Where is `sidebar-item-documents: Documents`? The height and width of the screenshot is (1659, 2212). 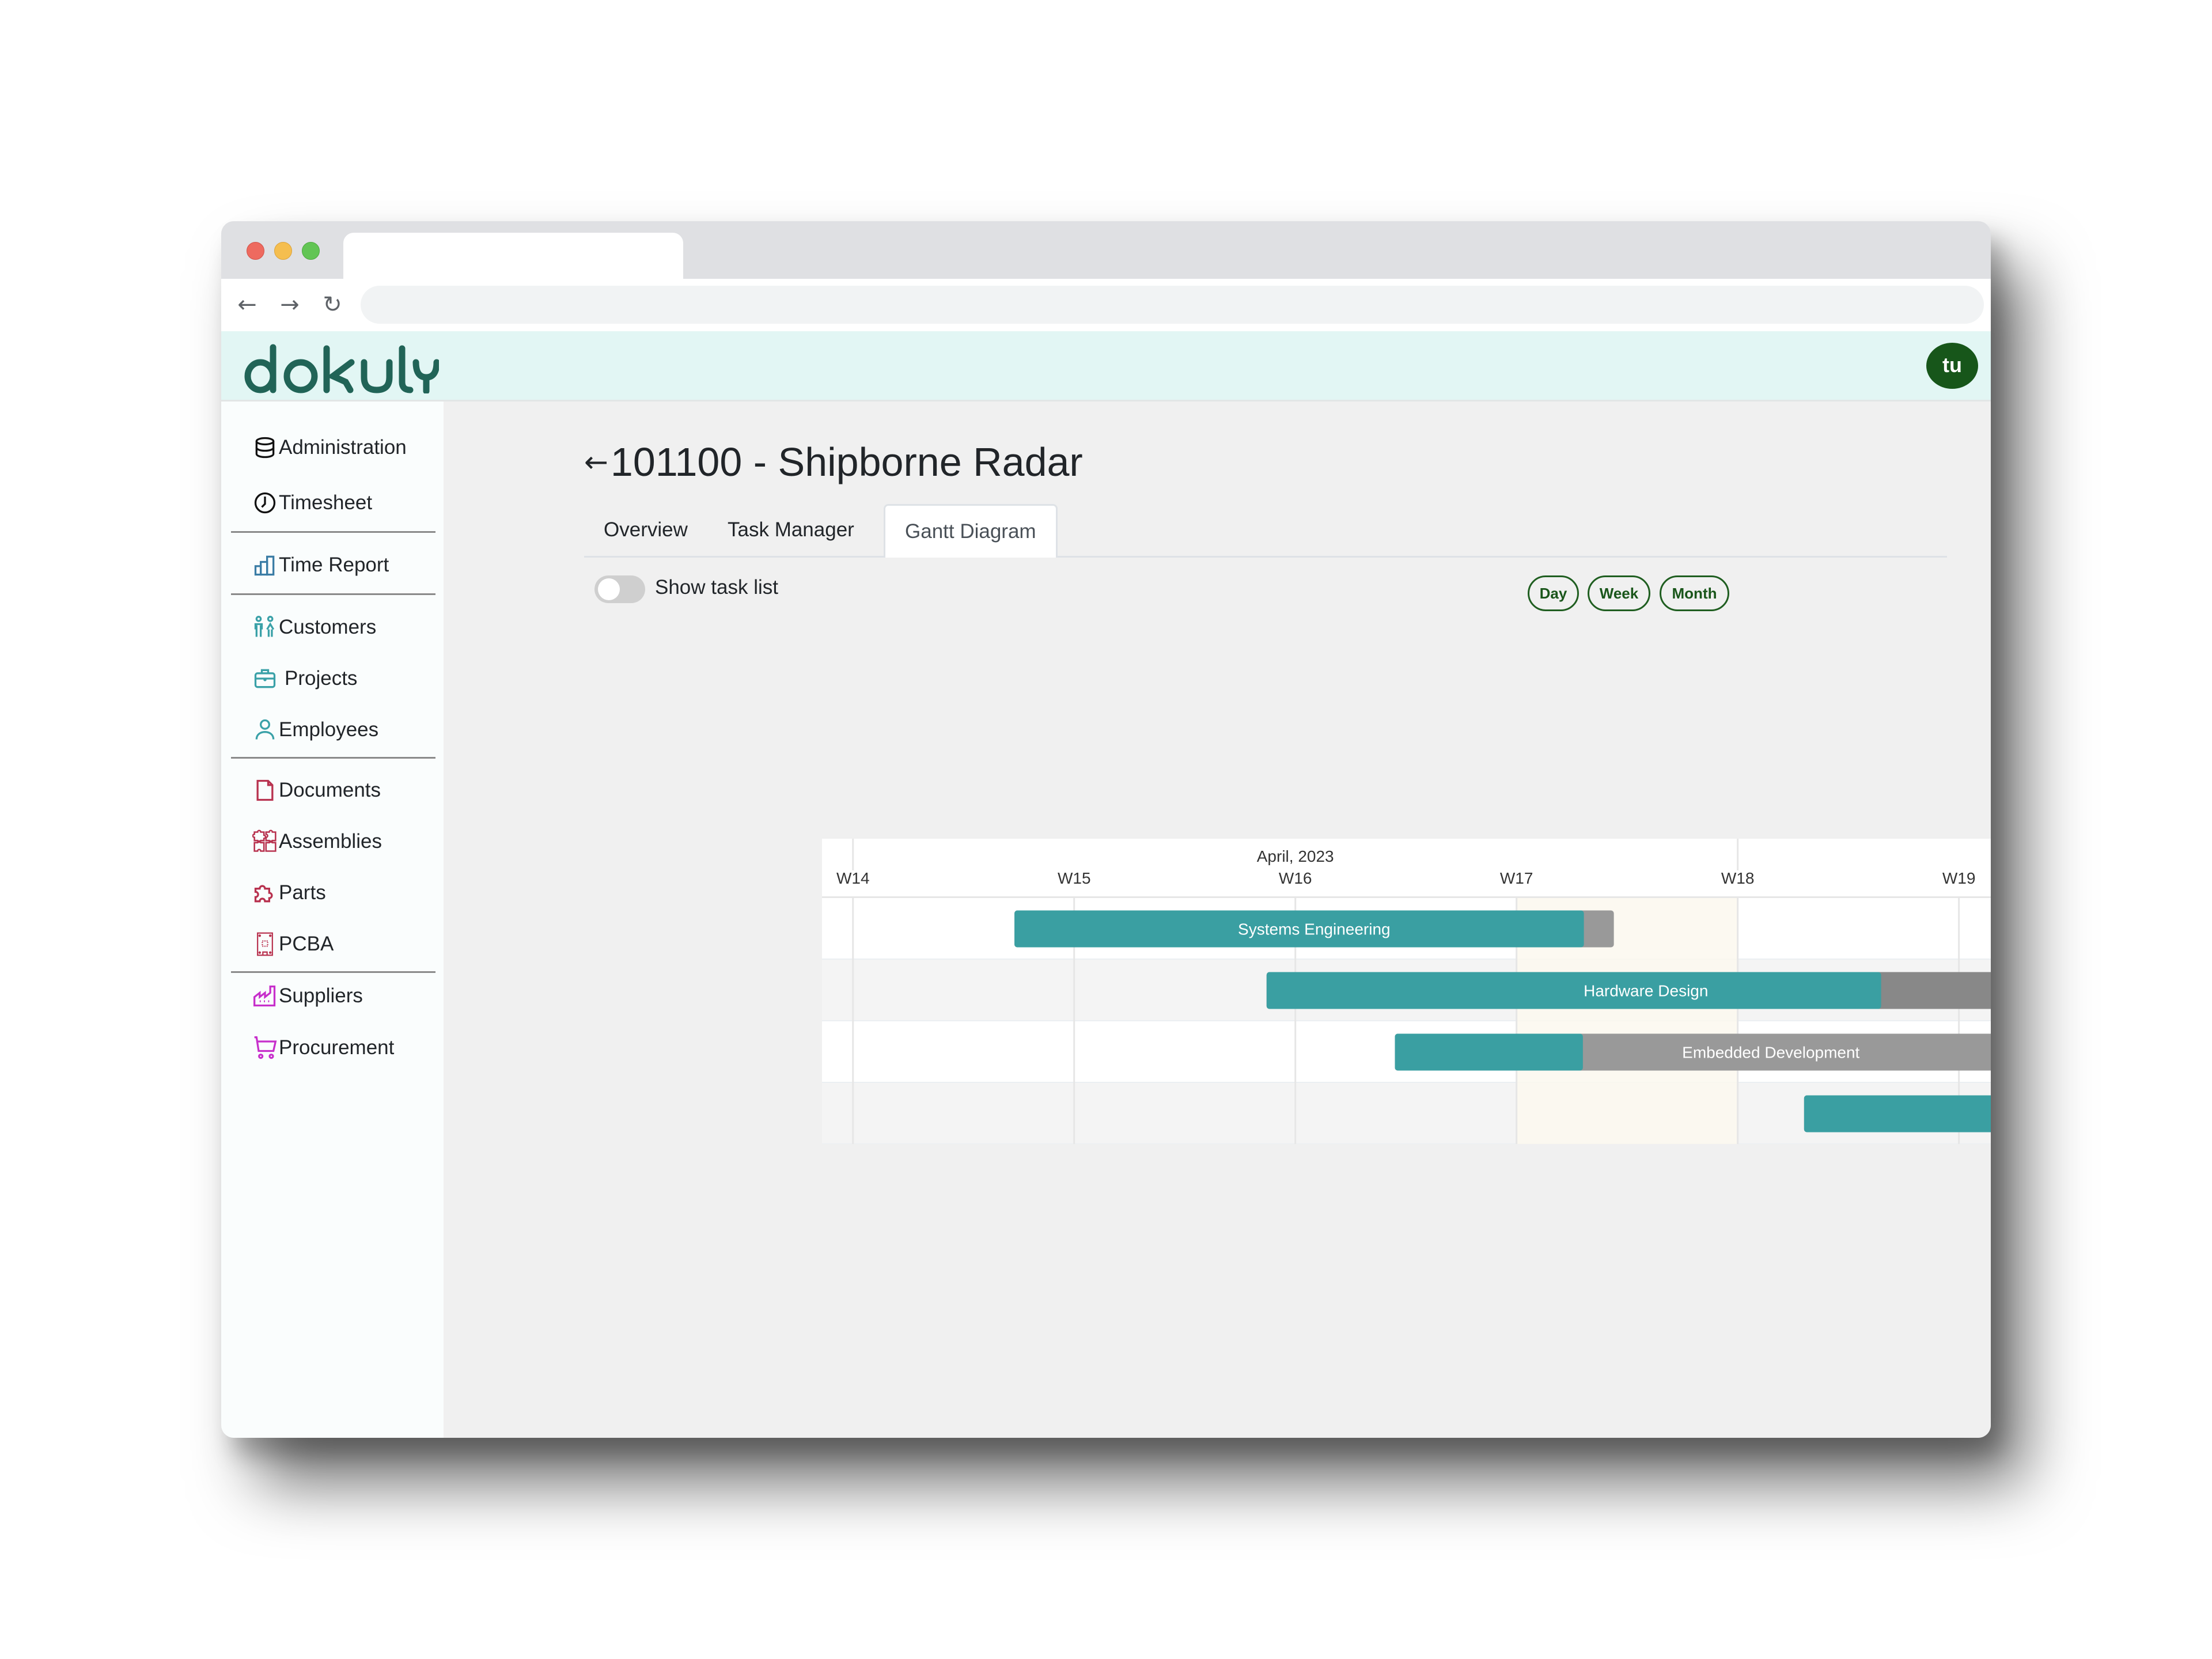 sidebar-item-documents: Documents is located at coordinates (316, 790).